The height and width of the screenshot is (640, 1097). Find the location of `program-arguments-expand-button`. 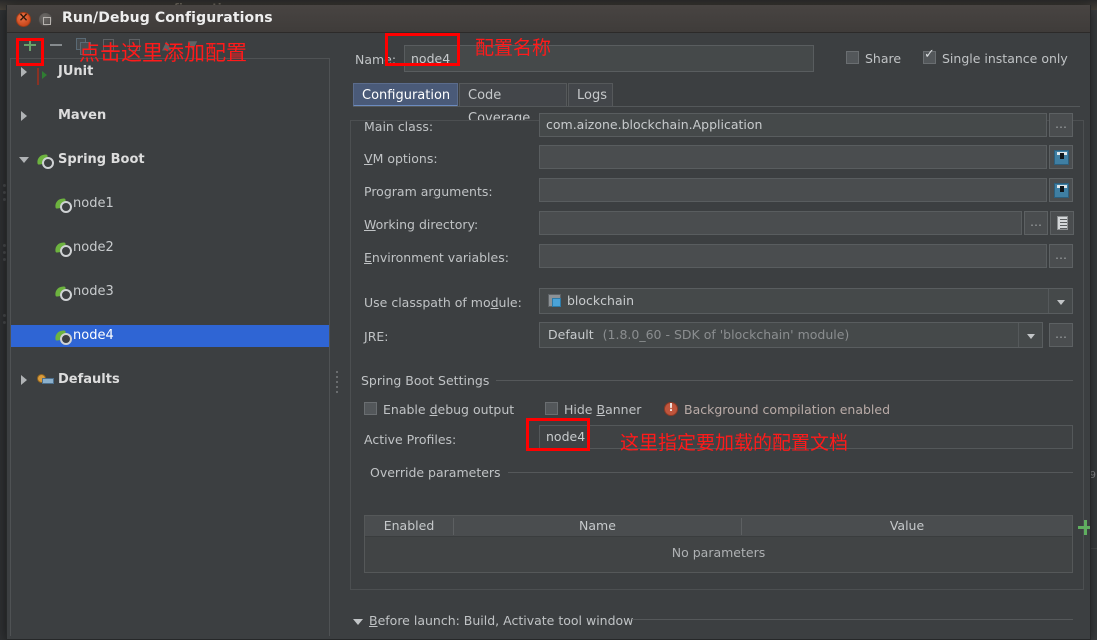

program-arguments-expand-button is located at coordinates (1061, 190).